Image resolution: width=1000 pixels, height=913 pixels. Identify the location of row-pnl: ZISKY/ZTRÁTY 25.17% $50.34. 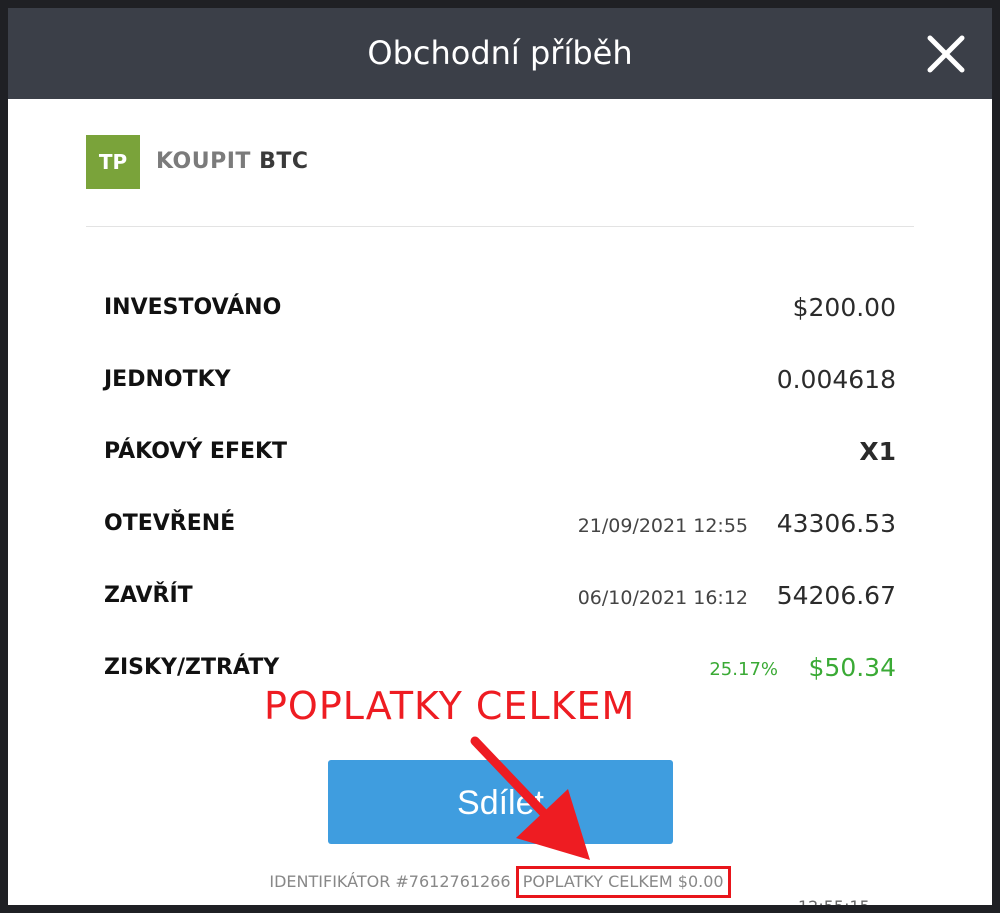
(500, 668).